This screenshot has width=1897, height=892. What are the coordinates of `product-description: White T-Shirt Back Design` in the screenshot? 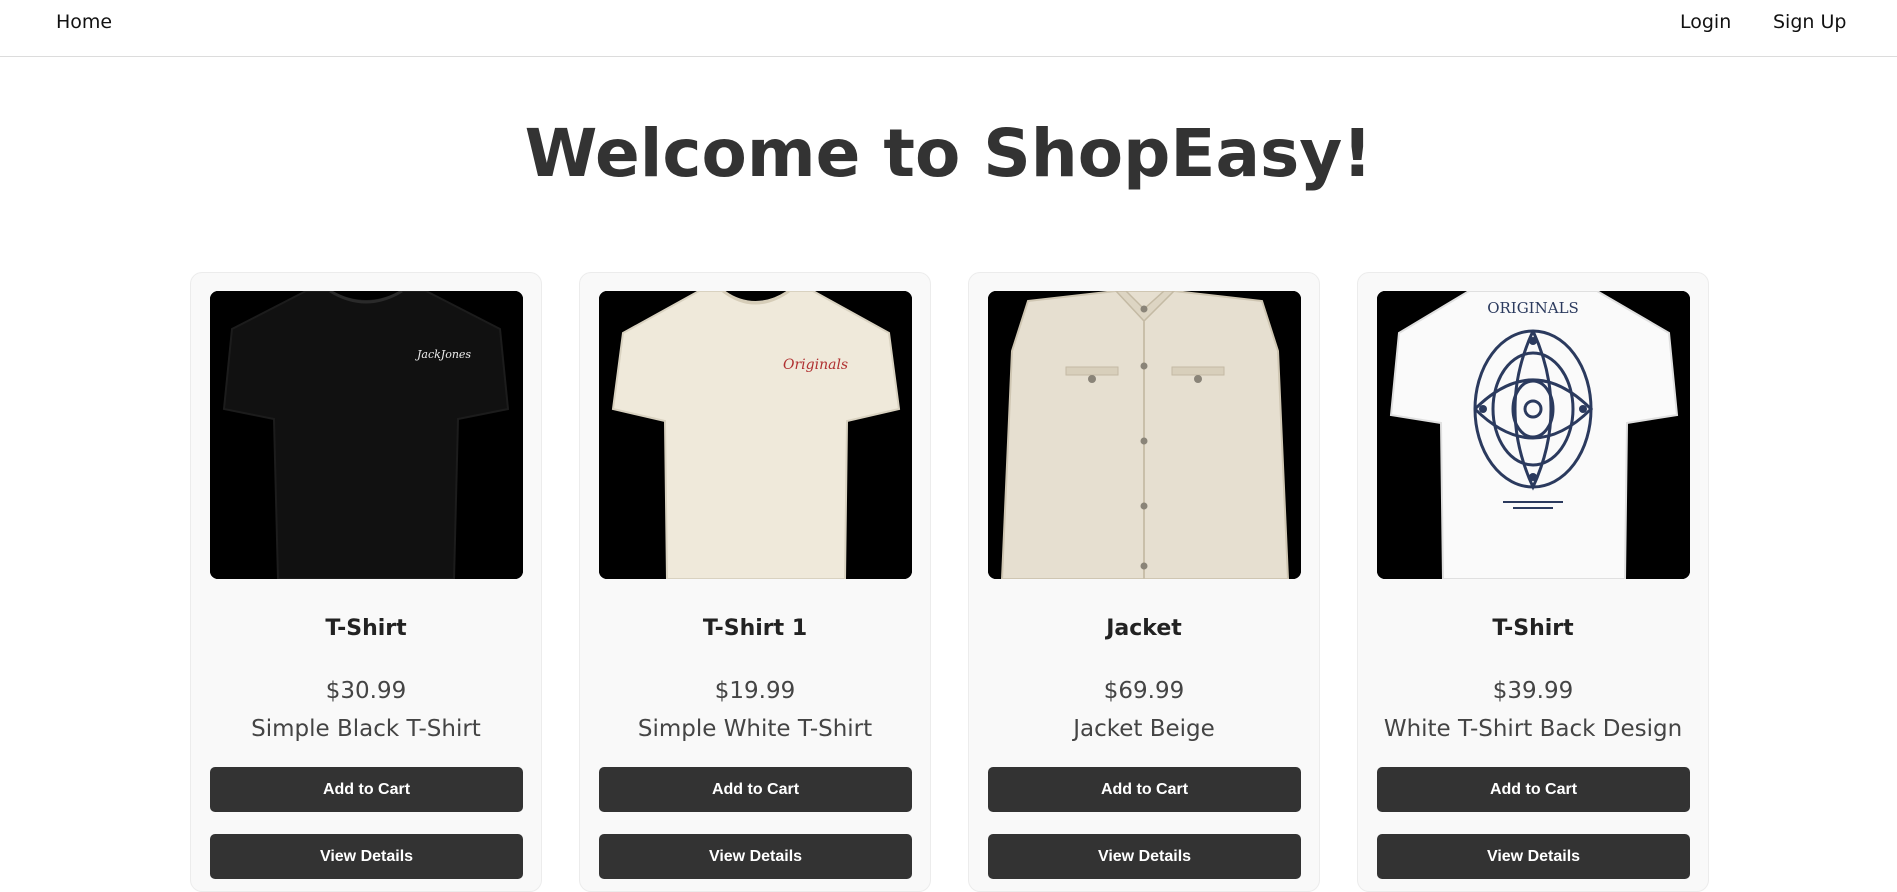 It's located at (1533, 729).